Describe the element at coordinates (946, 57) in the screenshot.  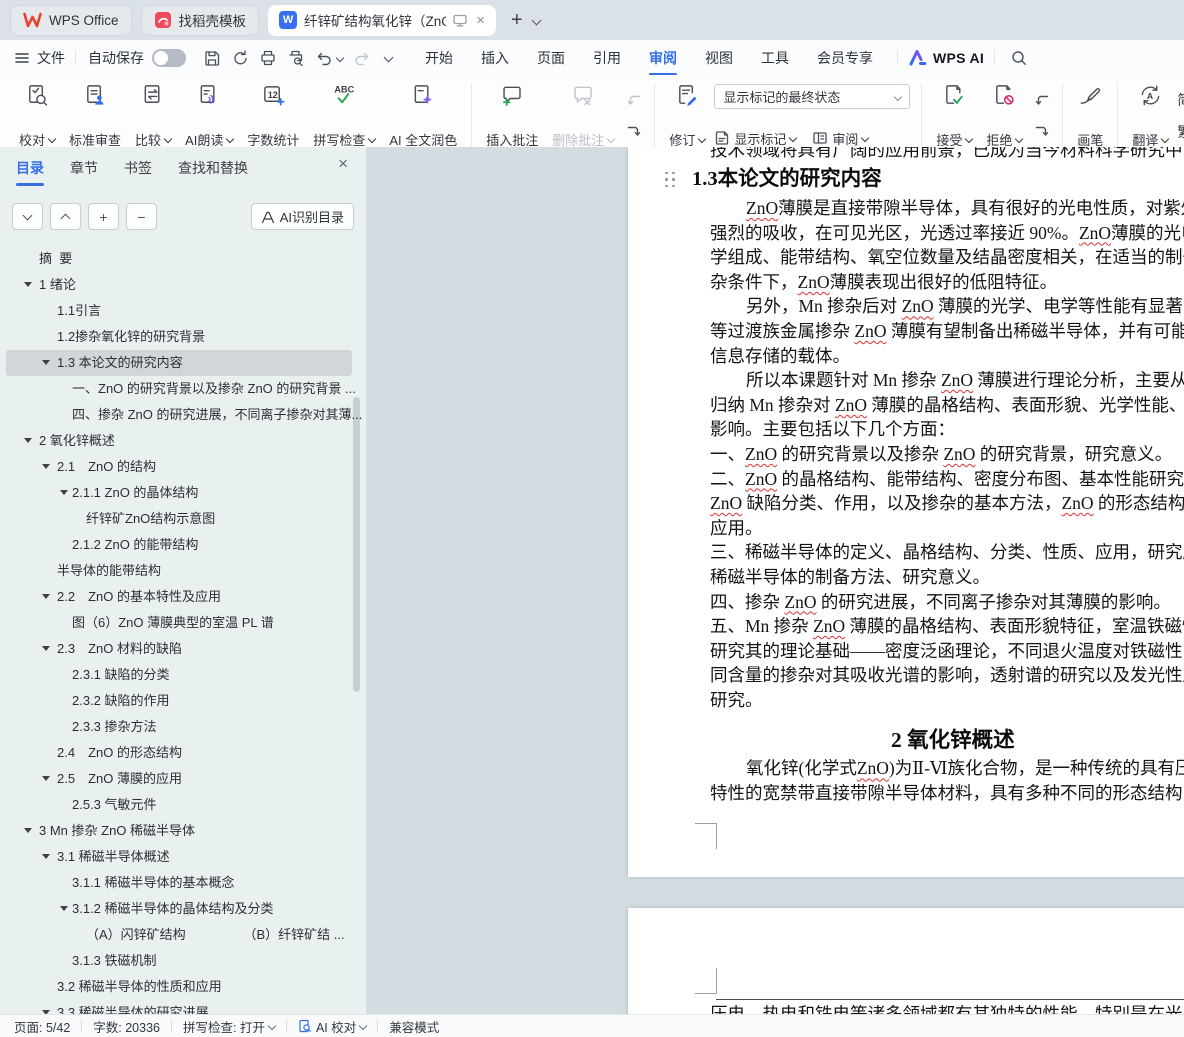
I see `wps-ai-button: WPS AI` at that location.